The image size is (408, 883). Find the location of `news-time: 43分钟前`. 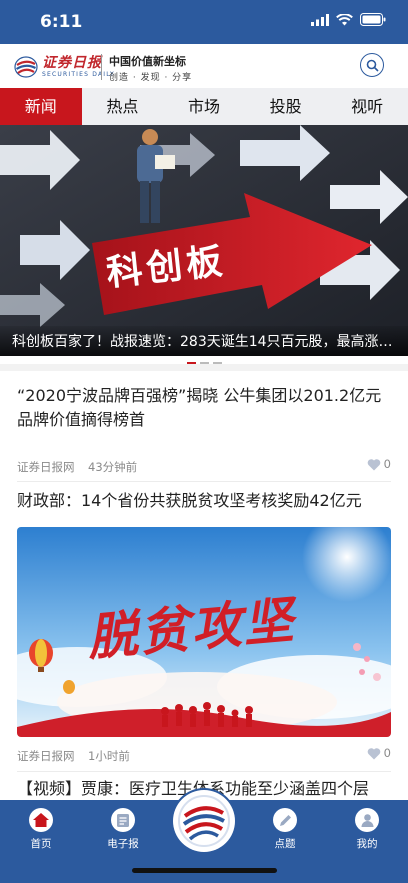

news-time: 43分钟前 is located at coordinates (113, 467).